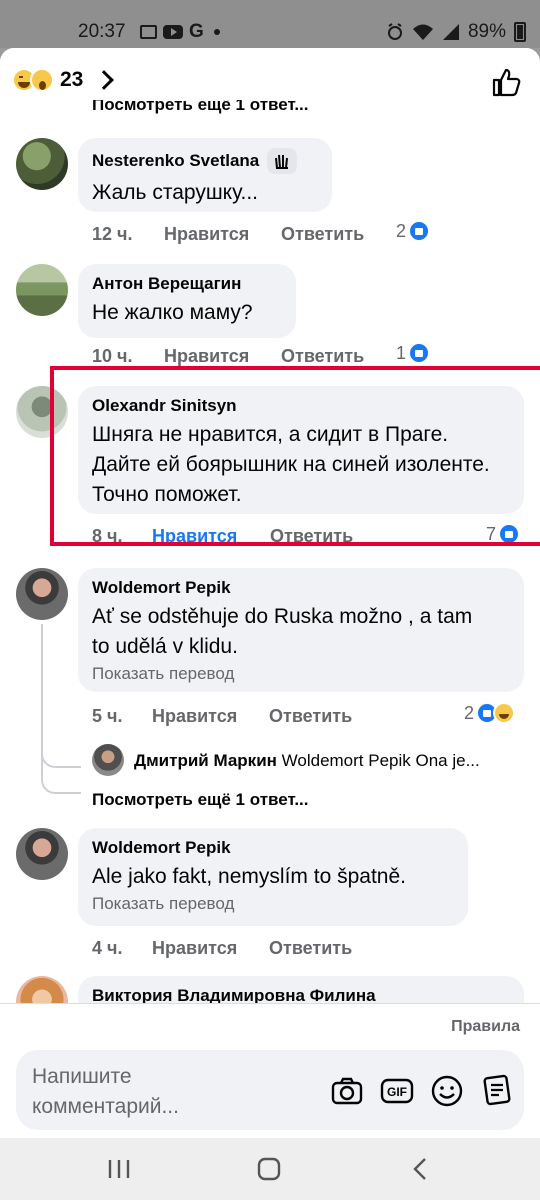  Describe the element at coordinates (102, 31) in the screenshot. I see `status-time: 20:37` at that location.